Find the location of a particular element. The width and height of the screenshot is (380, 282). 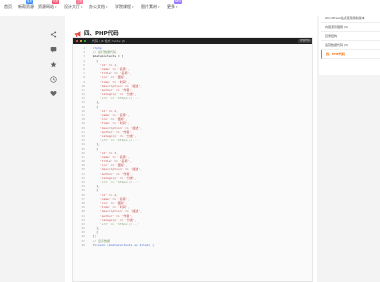

nav-item-label: 设计大厅 is located at coordinates (72, 6).